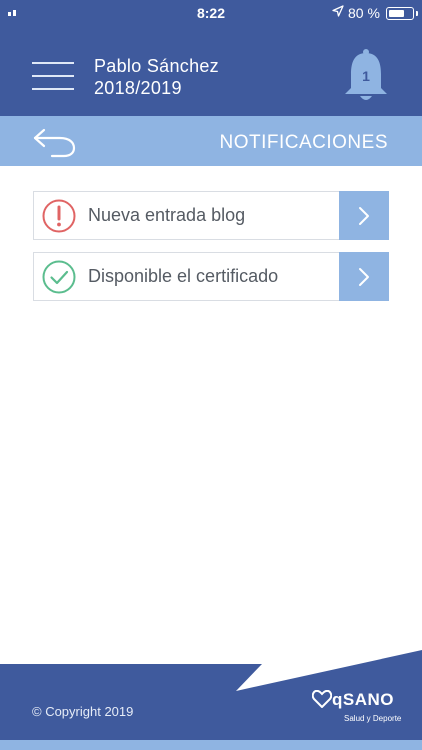 This screenshot has width=422, height=750. I want to click on notification-label: Disponible el certificado, so click(183, 276).